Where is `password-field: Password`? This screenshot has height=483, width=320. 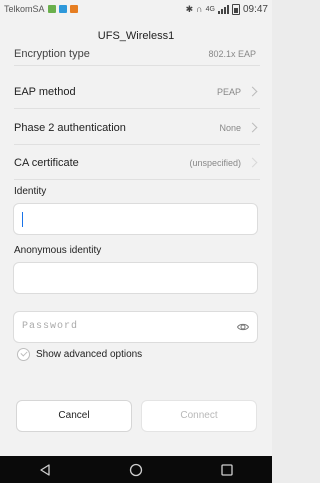
password-field: Password is located at coordinates (135, 327).